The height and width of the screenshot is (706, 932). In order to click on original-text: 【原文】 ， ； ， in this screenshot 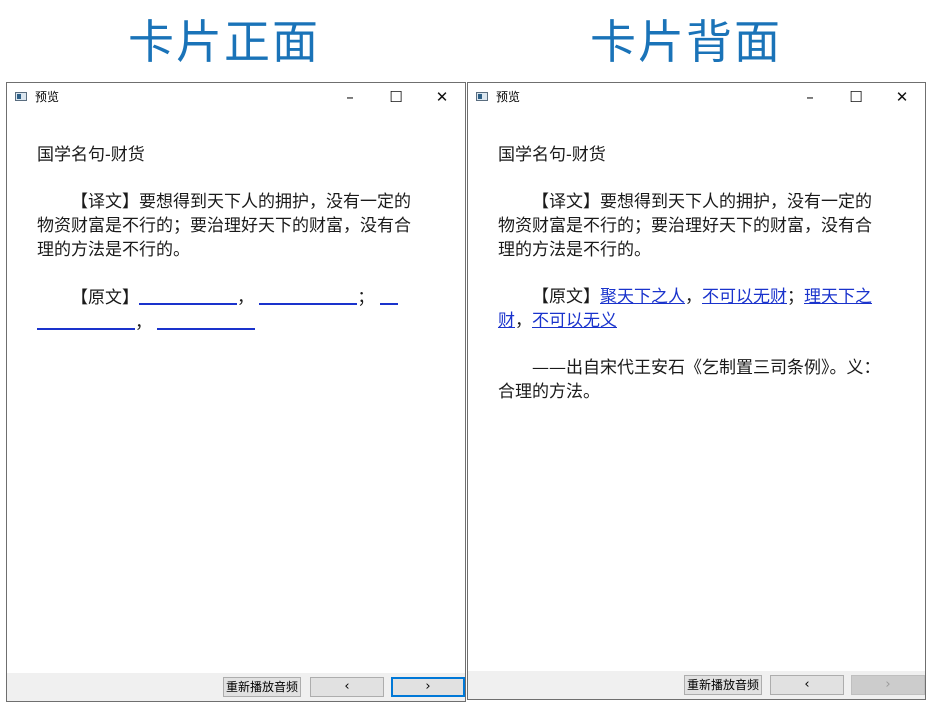, I will do `click(230, 310)`.